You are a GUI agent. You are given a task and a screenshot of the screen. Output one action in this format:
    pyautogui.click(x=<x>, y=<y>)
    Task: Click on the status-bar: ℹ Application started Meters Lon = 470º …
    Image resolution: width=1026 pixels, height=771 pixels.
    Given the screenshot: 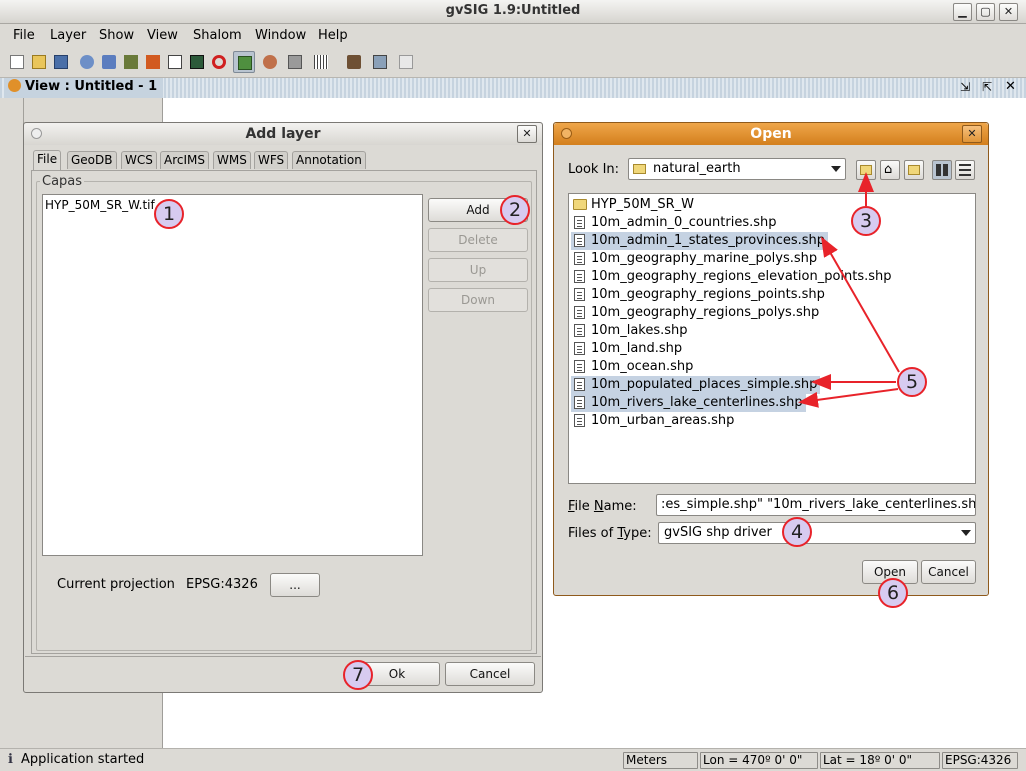 What is the action you would take?
    pyautogui.click(x=513, y=759)
    